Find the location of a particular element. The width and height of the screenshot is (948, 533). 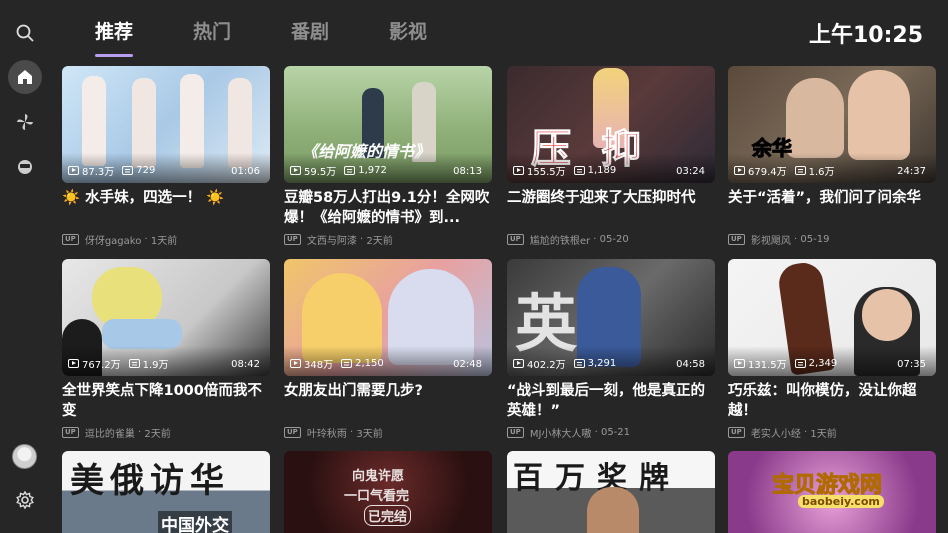

author-name: 逗比的雀巢 is located at coordinates (109, 434).